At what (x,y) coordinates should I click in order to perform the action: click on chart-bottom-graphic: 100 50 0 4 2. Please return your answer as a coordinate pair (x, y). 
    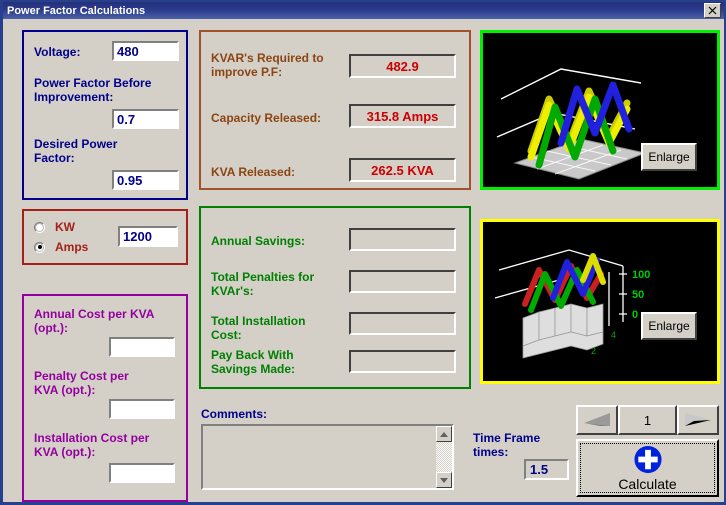
    Looking at the image, I should click on (572, 304).